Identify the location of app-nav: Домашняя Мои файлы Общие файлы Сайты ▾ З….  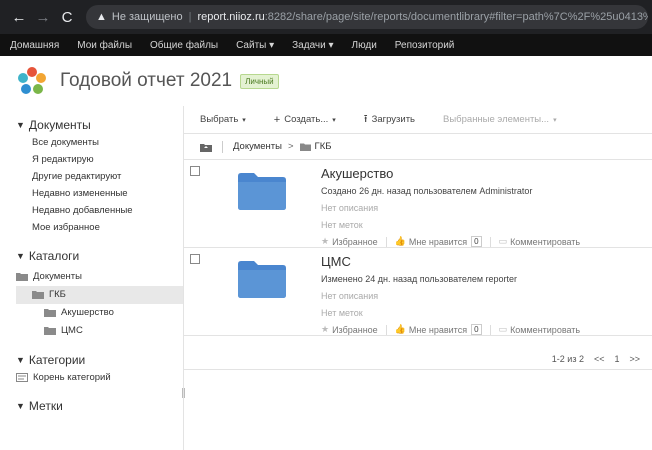
(326, 45).